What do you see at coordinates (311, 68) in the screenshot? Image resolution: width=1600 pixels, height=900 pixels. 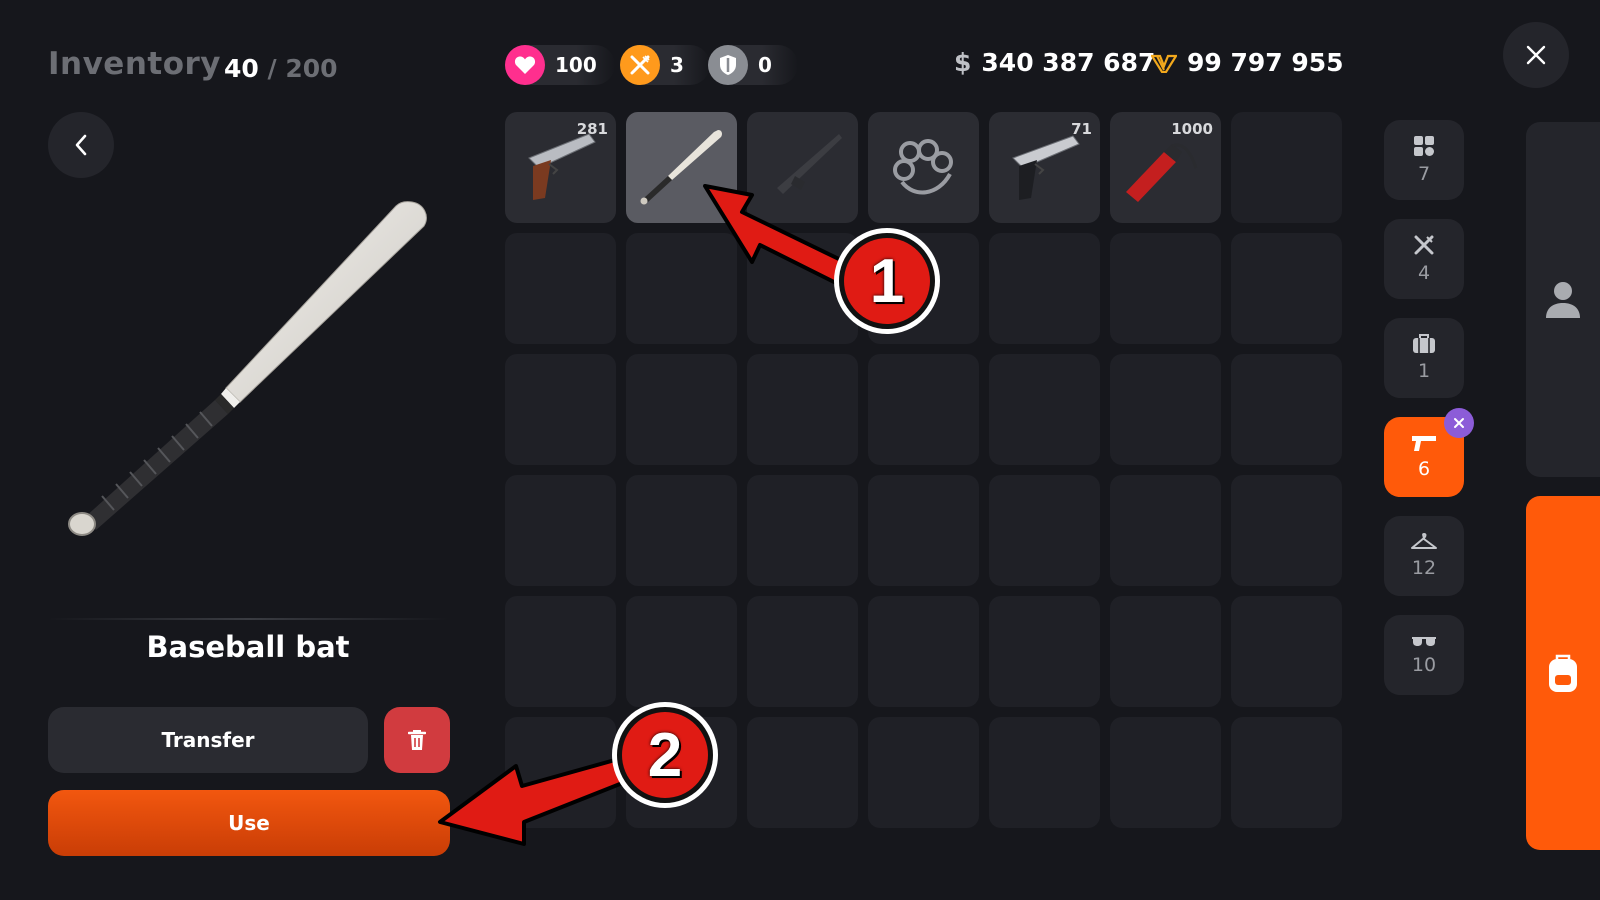 I see `capacity-max: 200` at bounding box center [311, 68].